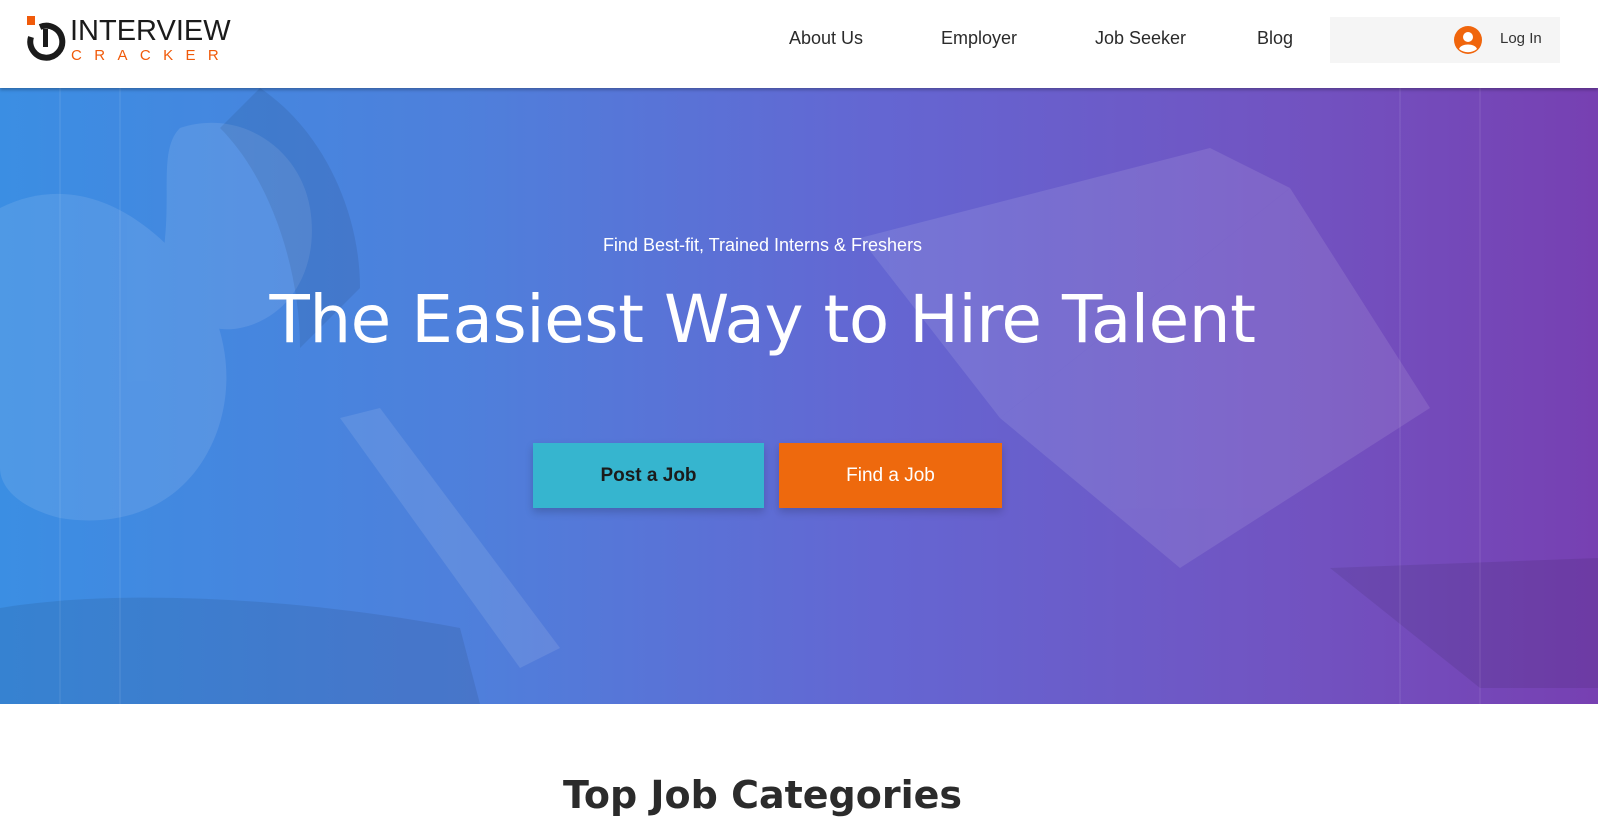 The image size is (1598, 818). I want to click on user-avatar-icon, so click(1468, 40).